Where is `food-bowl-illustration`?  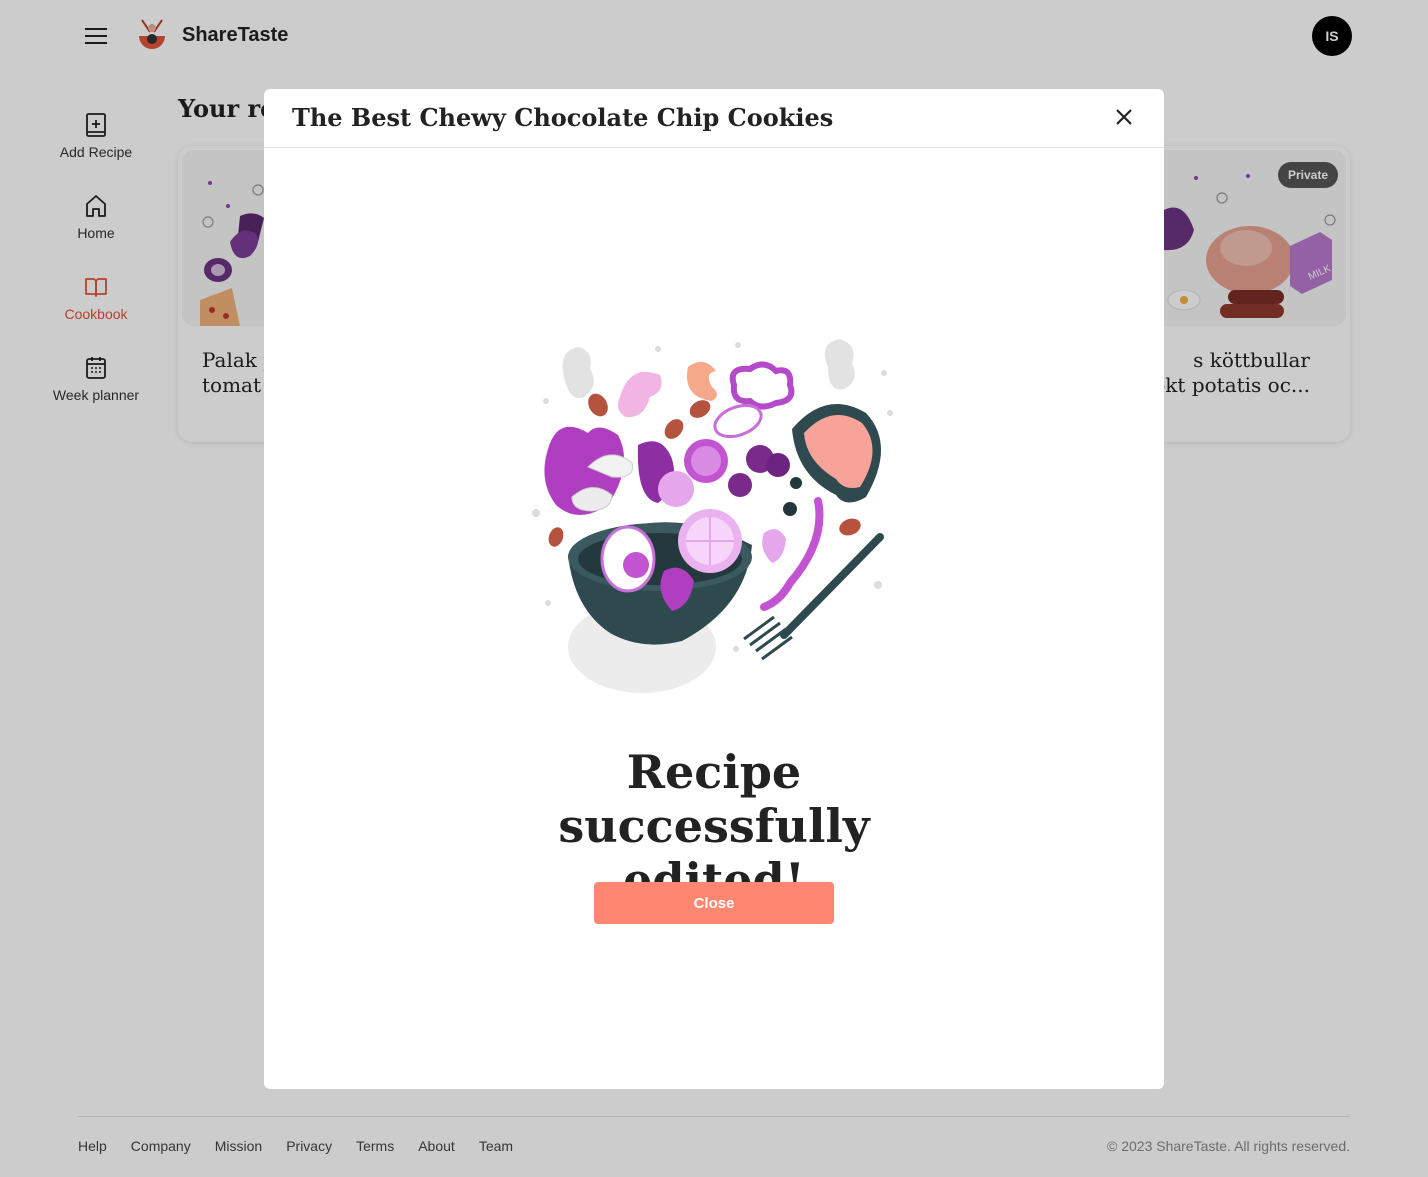
food-bowl-illustration is located at coordinates (714, 518).